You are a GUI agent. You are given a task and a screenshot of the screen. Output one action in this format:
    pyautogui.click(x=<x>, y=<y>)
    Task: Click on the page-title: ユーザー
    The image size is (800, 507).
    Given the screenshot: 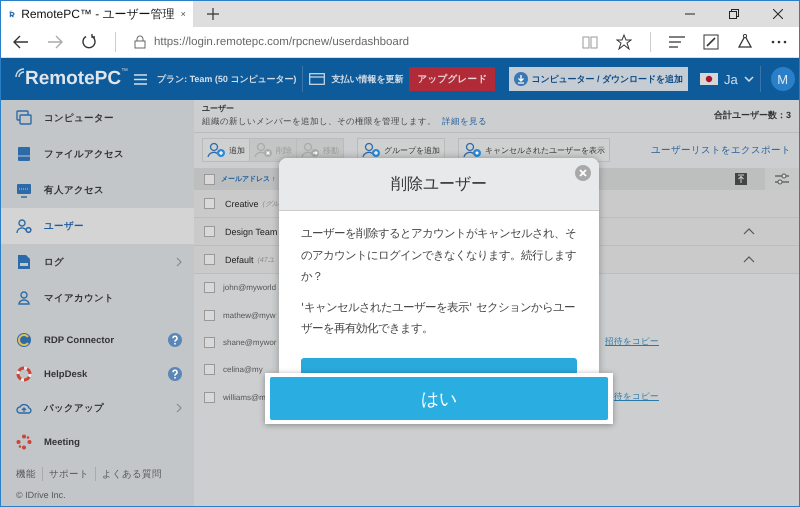 What is the action you would take?
    pyautogui.click(x=218, y=108)
    